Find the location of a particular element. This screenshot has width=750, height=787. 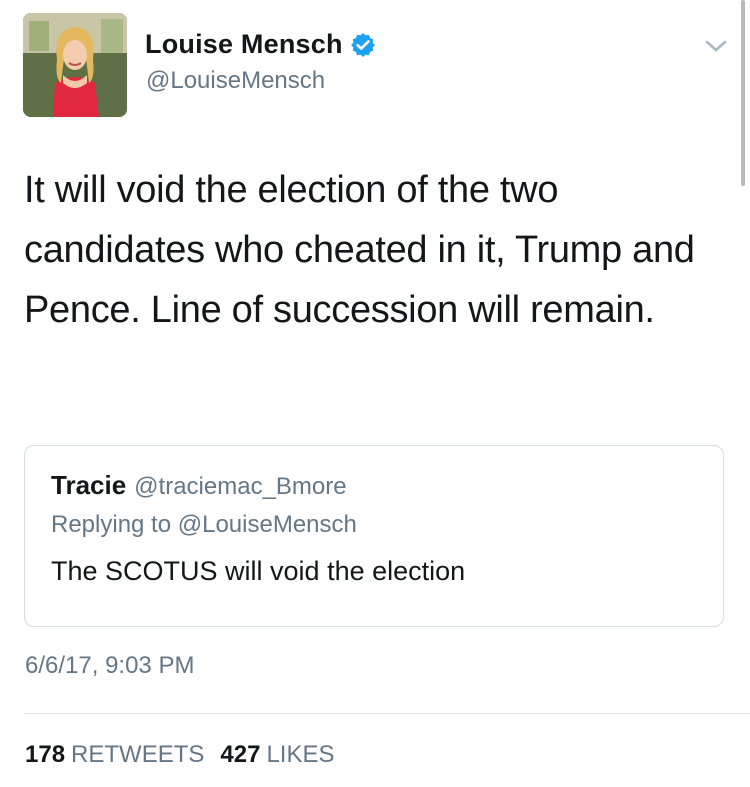

retweets-stat: 178 RETWEETS is located at coordinates (114, 754).